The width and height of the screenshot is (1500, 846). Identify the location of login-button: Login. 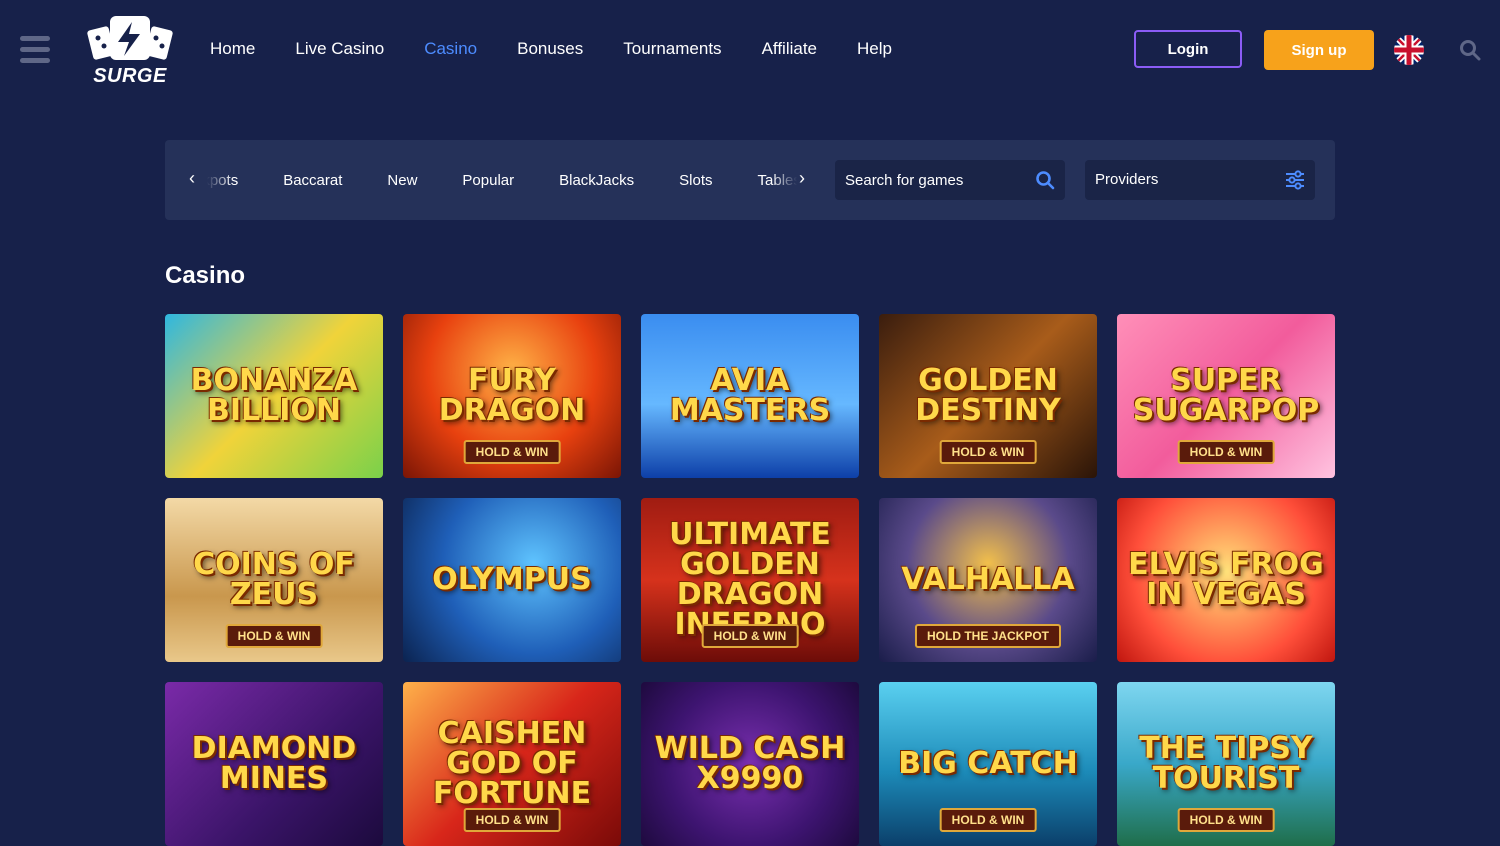
(1188, 49).